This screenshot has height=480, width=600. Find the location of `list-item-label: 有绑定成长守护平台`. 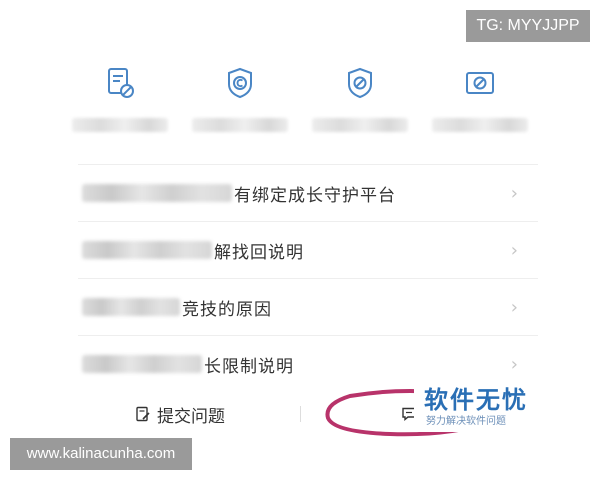

list-item-label: 有绑定成长守护平台 is located at coordinates (315, 195).